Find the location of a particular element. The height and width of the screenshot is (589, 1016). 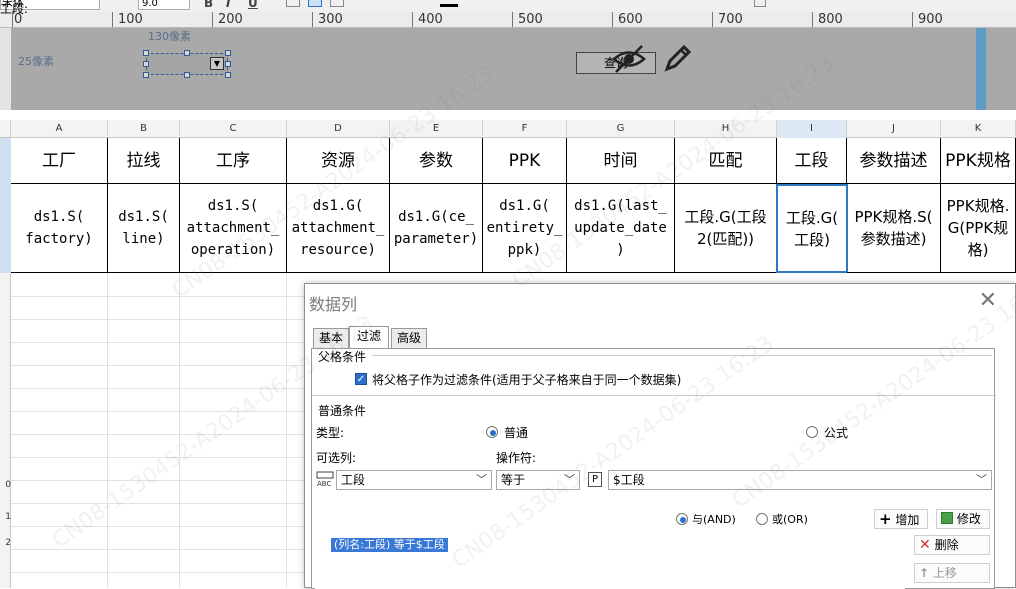

header-cell-parameter: 参数 is located at coordinates (436, 161).